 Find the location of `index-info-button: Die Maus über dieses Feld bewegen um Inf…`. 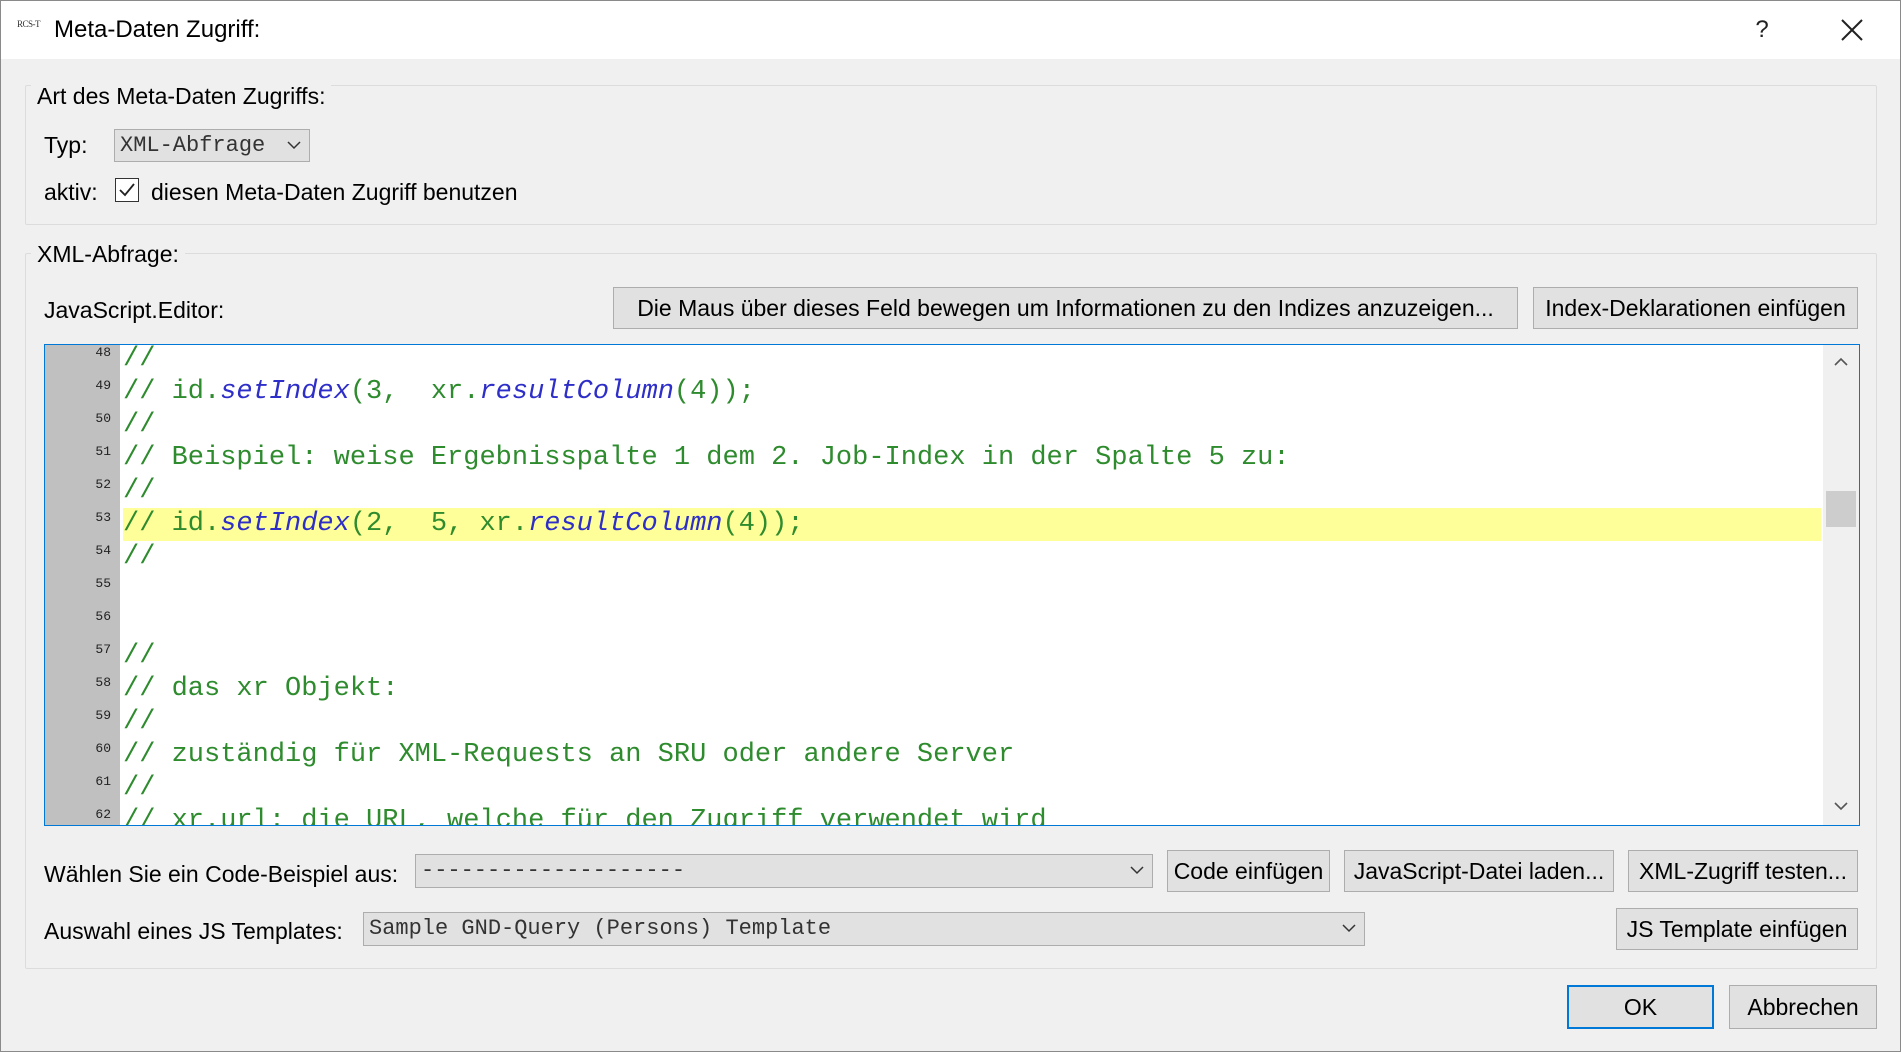

index-info-button: Die Maus über dieses Feld bewegen um Inf… is located at coordinates (1065, 308).